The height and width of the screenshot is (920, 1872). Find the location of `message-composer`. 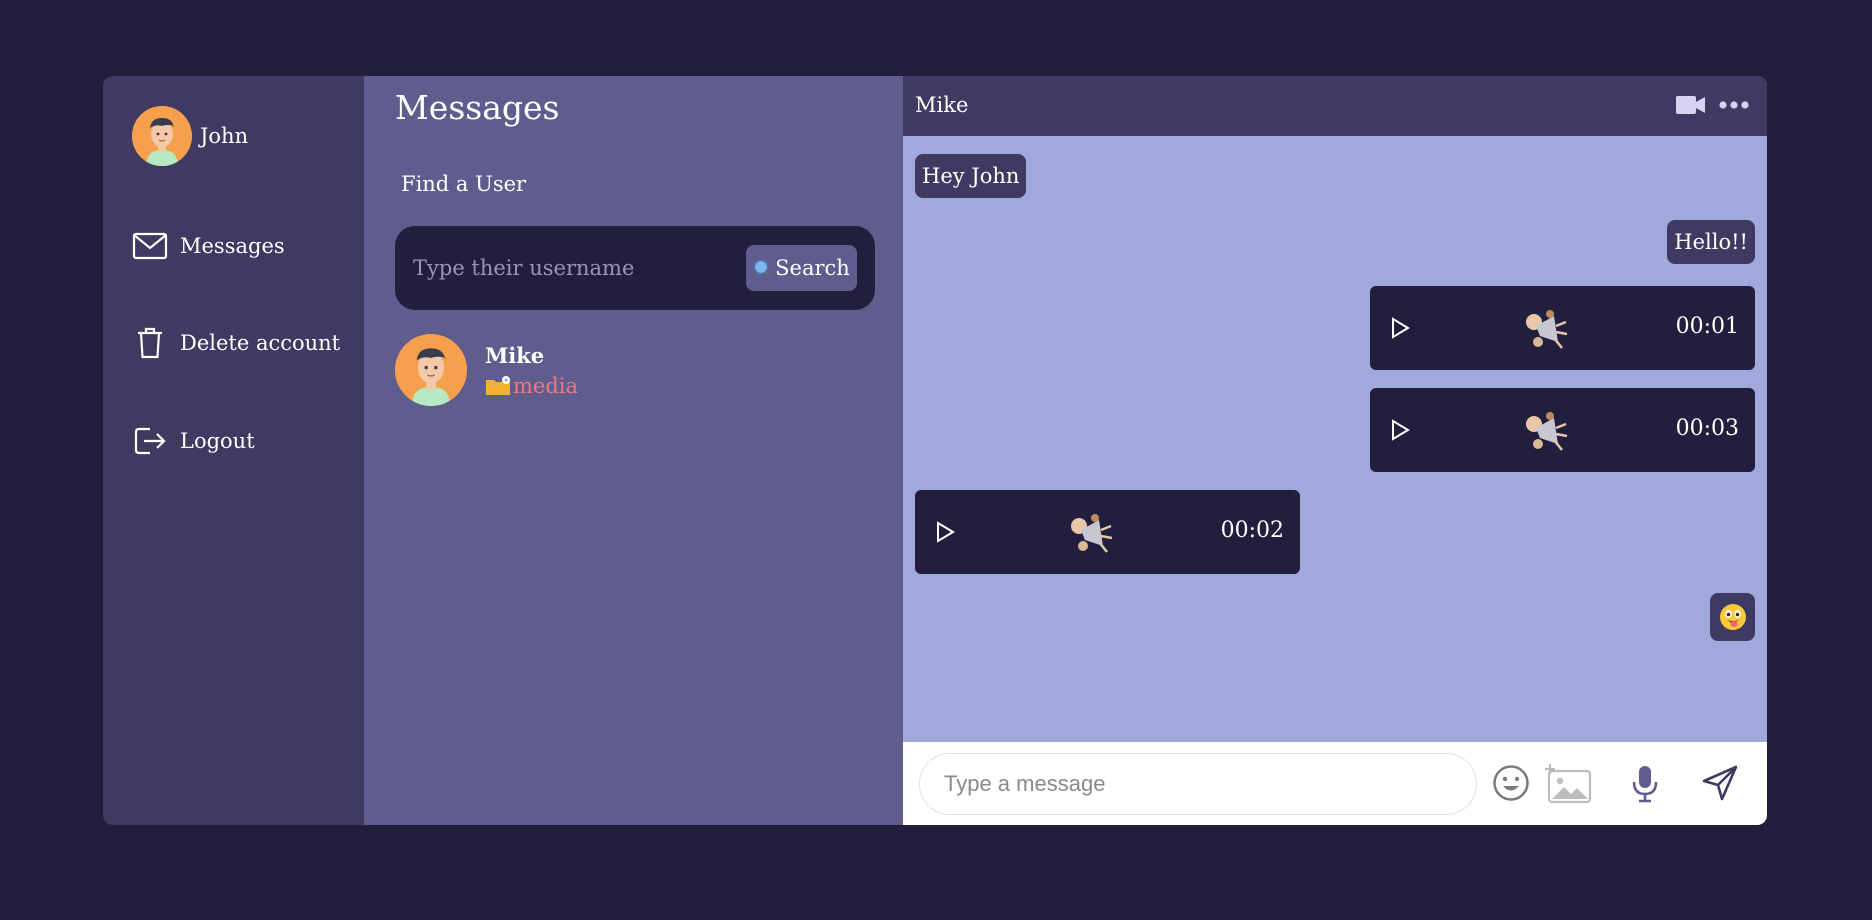

message-composer is located at coordinates (1335, 783).